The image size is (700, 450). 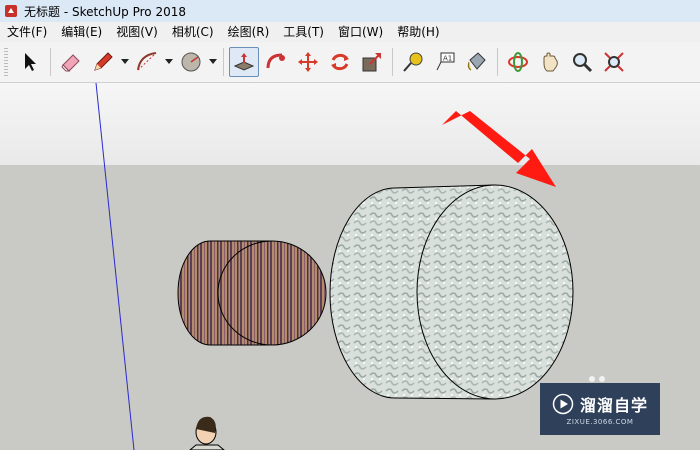 I want to click on text-label-icon: A1, so click(x=445, y=61).